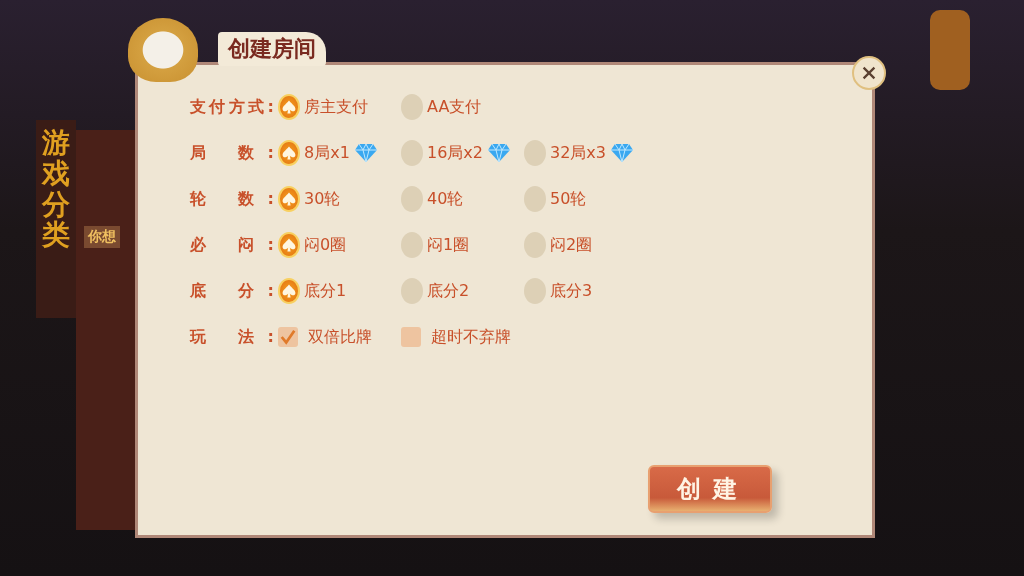  I want to click on option-text: 闷0圈, so click(325, 245).